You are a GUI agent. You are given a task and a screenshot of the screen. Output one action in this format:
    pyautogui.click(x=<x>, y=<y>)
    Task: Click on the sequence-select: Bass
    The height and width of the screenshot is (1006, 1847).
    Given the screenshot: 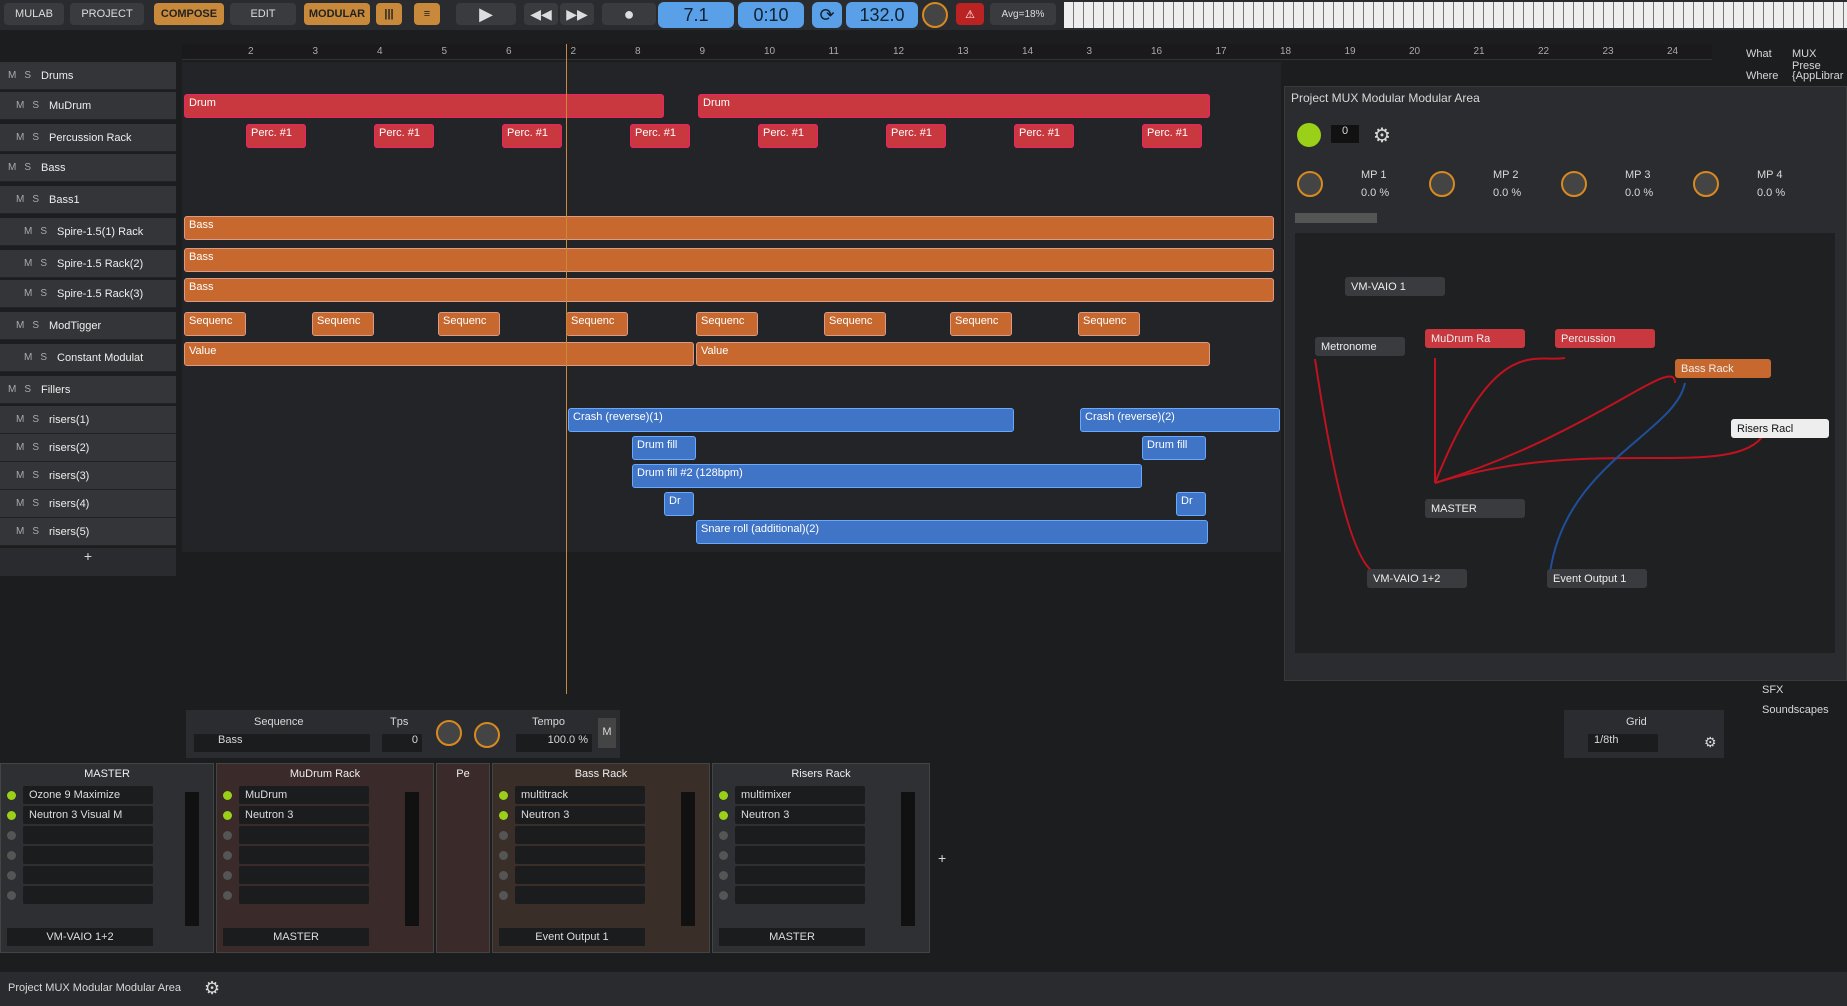 What is the action you would take?
    pyautogui.click(x=282, y=743)
    